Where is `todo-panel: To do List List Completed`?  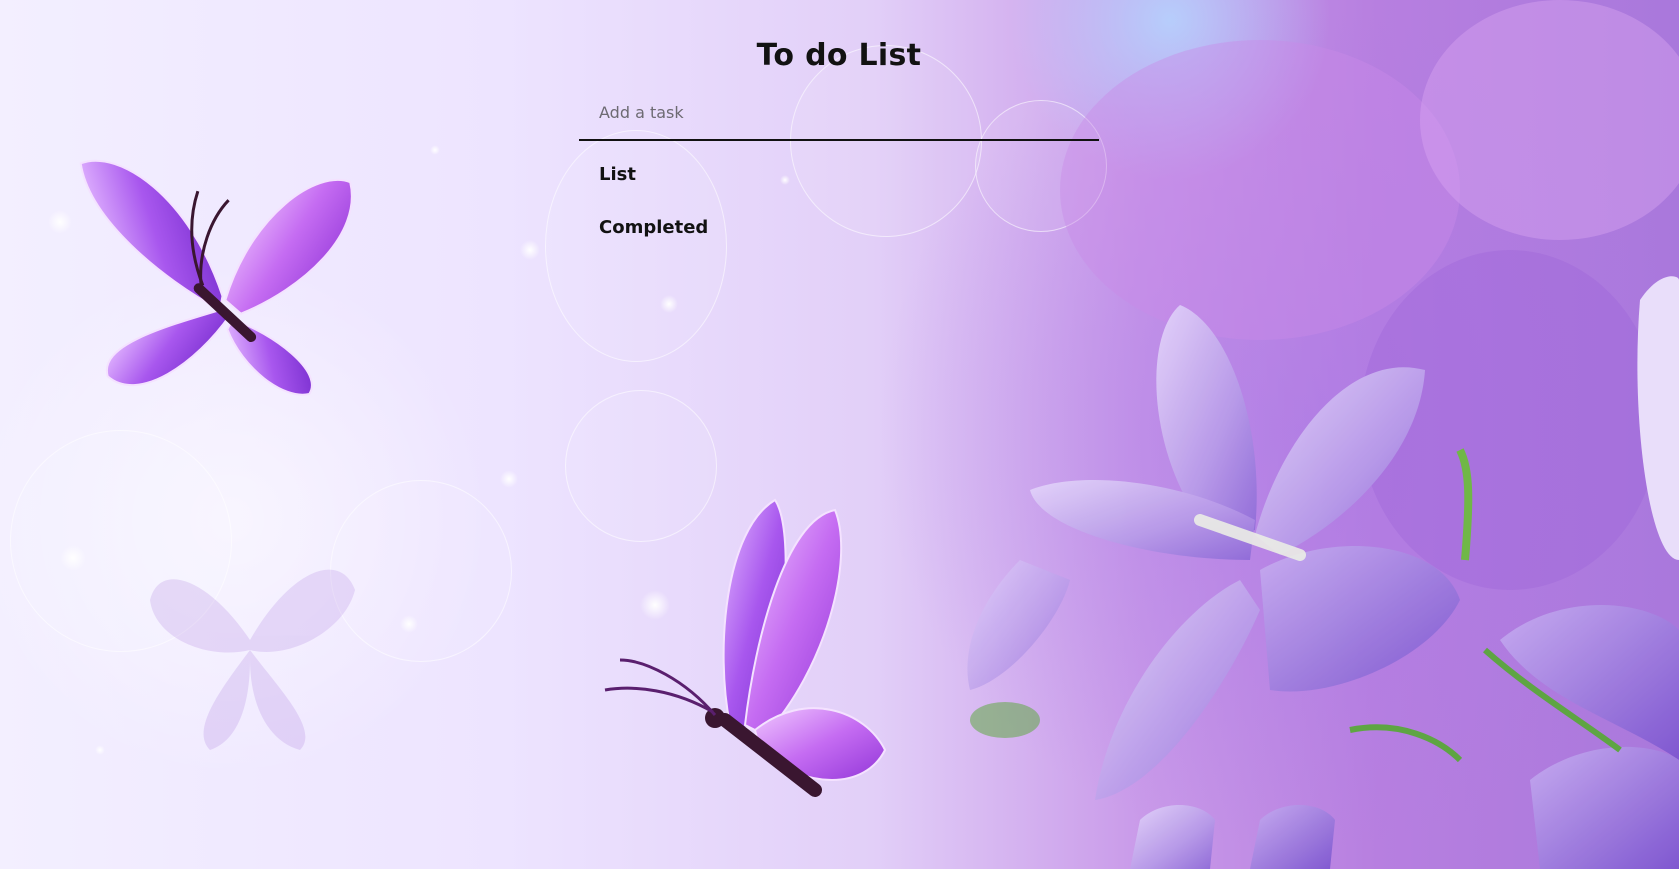 todo-panel: To do List List Completed is located at coordinates (839, 136).